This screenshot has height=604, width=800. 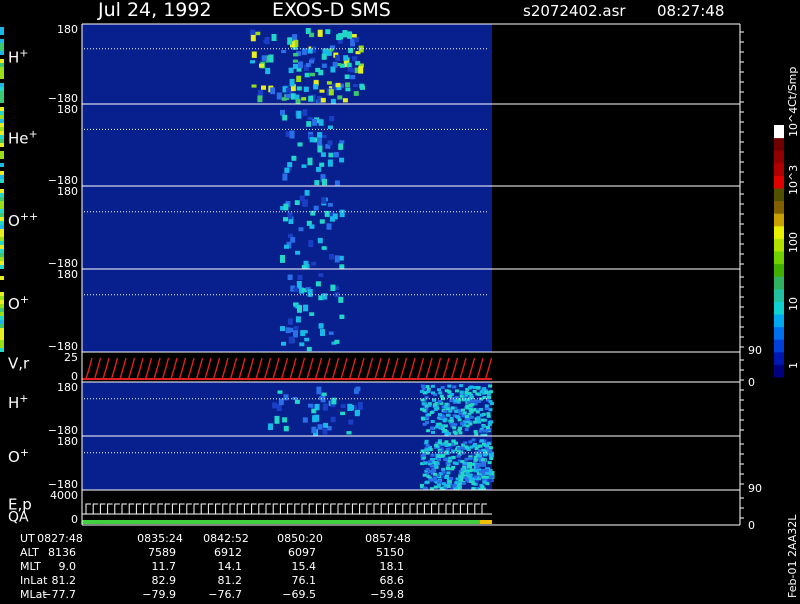 What do you see at coordinates (68, 566) in the screenshot?
I see `footer-cell: 9.0` at bounding box center [68, 566].